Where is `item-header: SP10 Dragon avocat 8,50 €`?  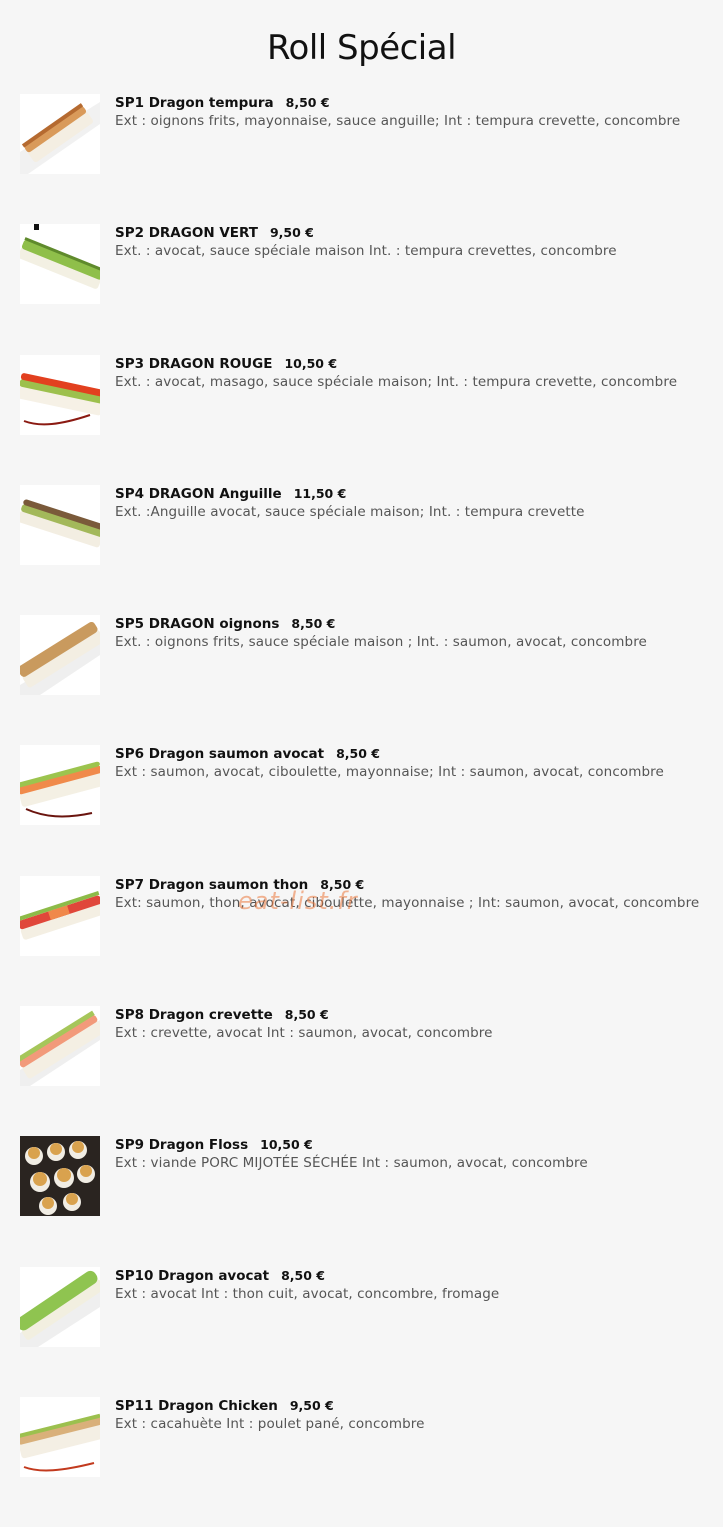 item-header: SP10 Dragon avocat 8,50 € is located at coordinates (415, 1276).